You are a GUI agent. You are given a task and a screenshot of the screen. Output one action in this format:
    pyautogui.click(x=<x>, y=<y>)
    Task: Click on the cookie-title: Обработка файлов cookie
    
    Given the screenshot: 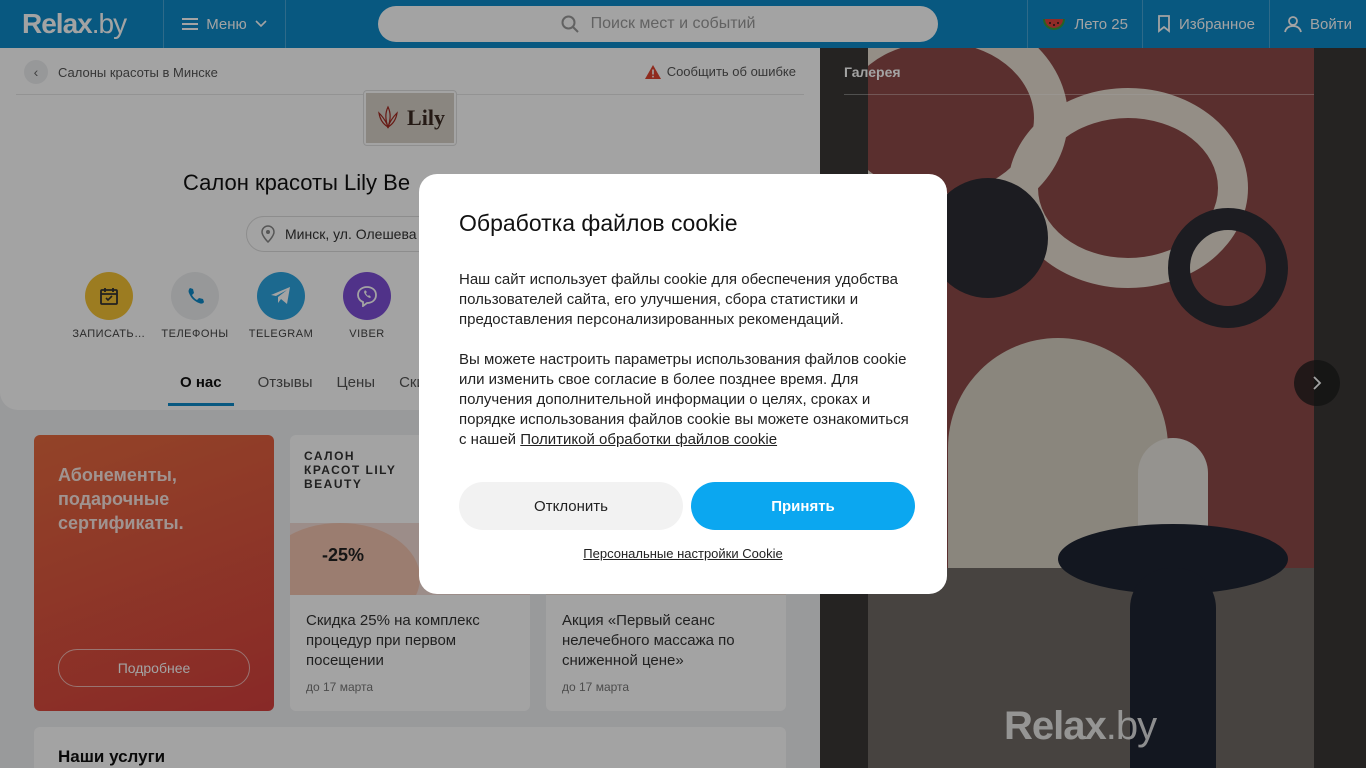 What is the action you would take?
    pyautogui.click(x=598, y=223)
    